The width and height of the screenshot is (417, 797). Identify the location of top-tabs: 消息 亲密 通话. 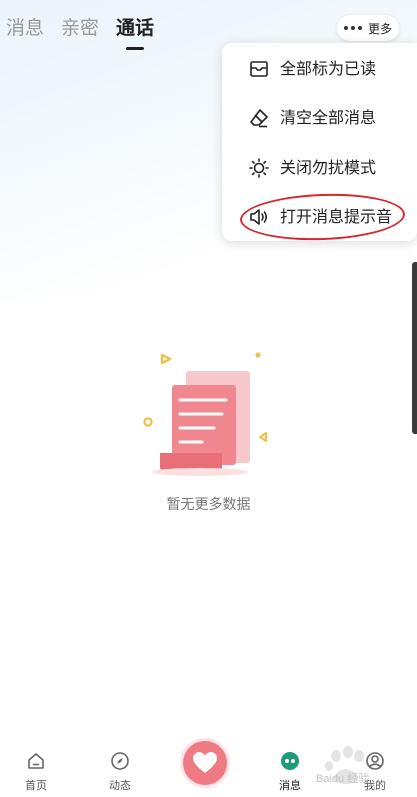
(80, 32).